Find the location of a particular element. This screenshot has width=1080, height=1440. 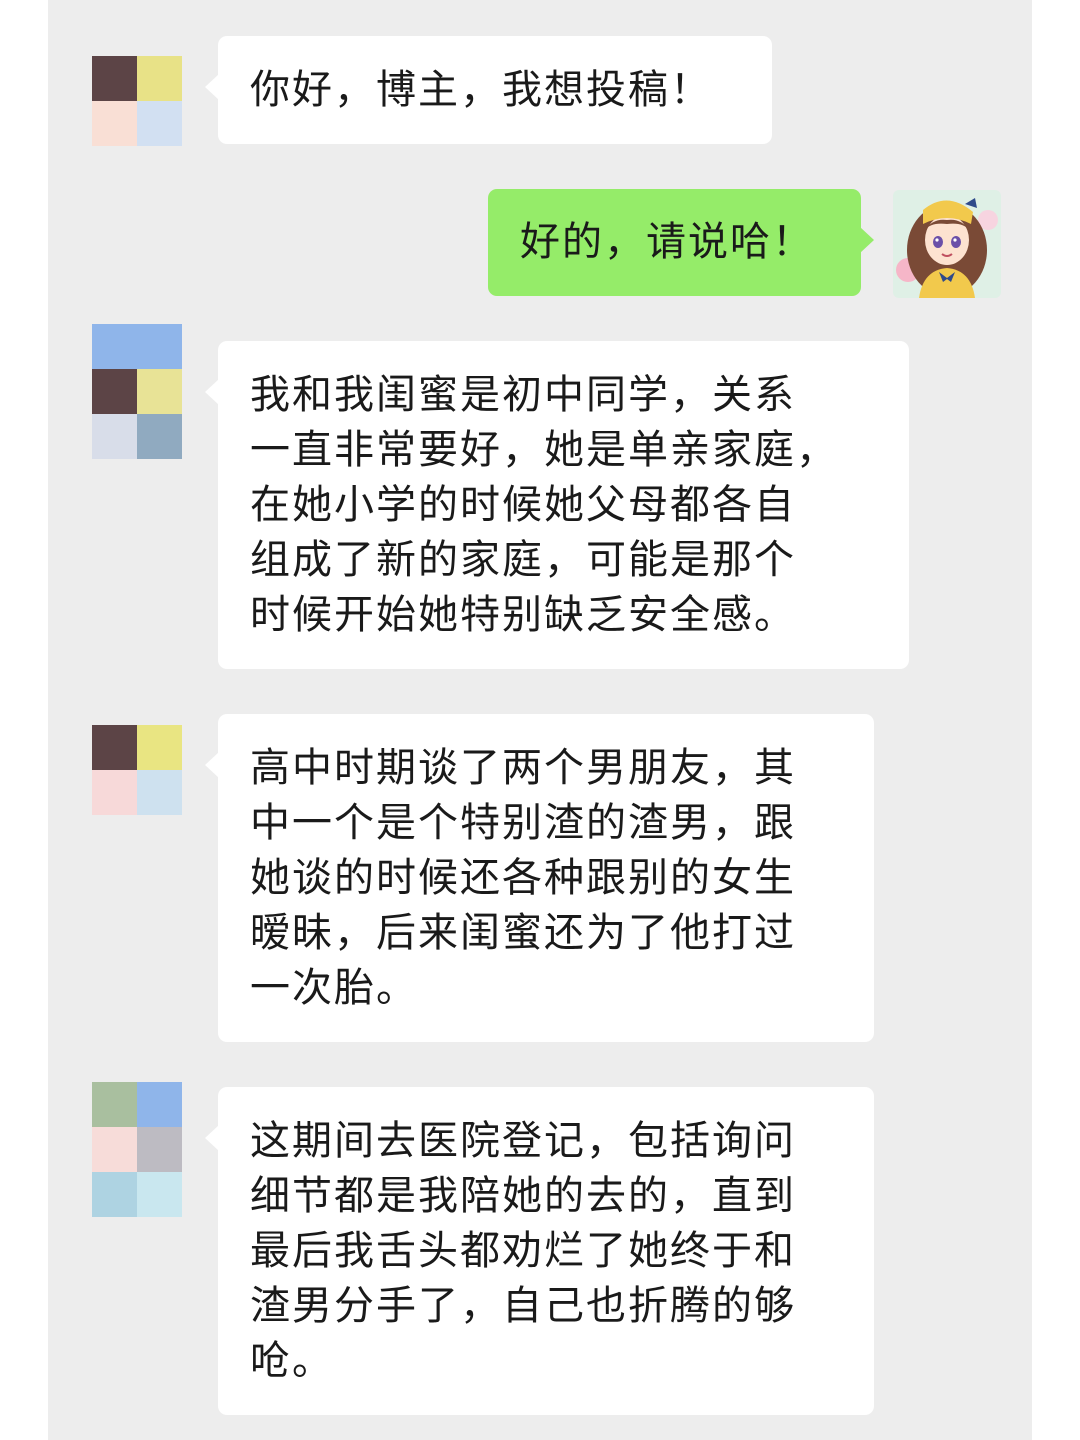

message-text-line: 暧昧，后来闺蜜还为了他打过 is located at coordinates (523, 933).